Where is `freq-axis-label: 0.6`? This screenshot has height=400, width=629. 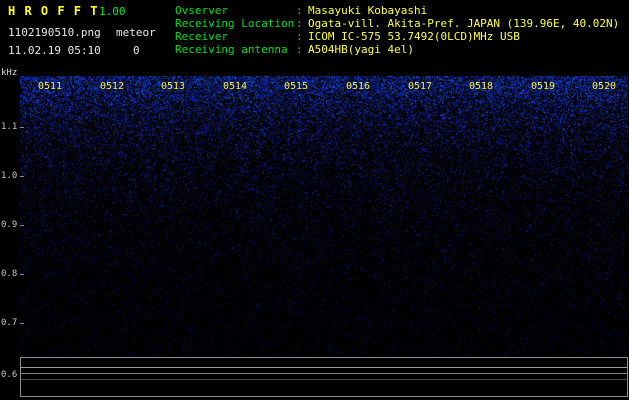 freq-axis-label: 0.6 is located at coordinates (9, 375).